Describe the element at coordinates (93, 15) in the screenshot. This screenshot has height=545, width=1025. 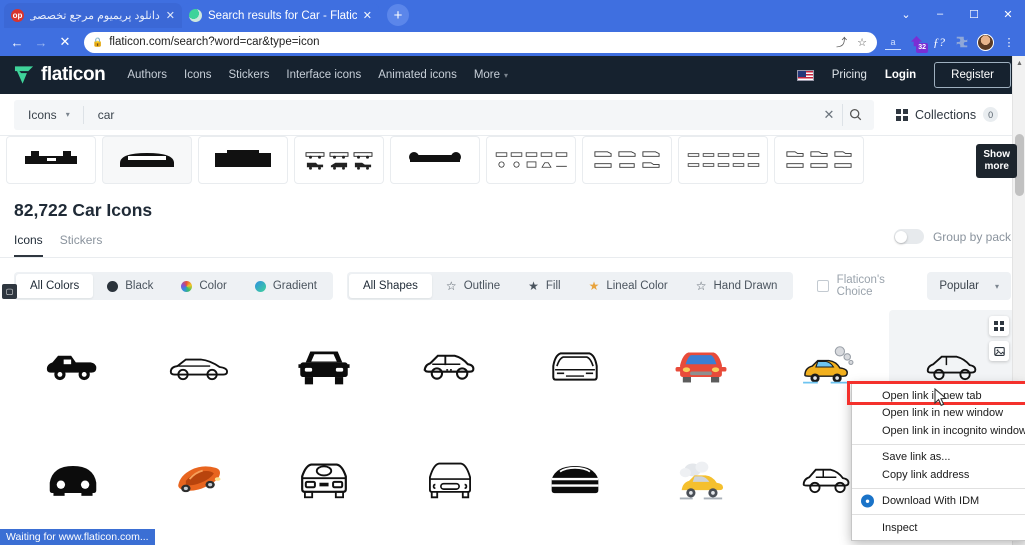
I see `browser-tab-1: op دانلود پریمیوم مرجع تخصصی دانلو ✕` at that location.